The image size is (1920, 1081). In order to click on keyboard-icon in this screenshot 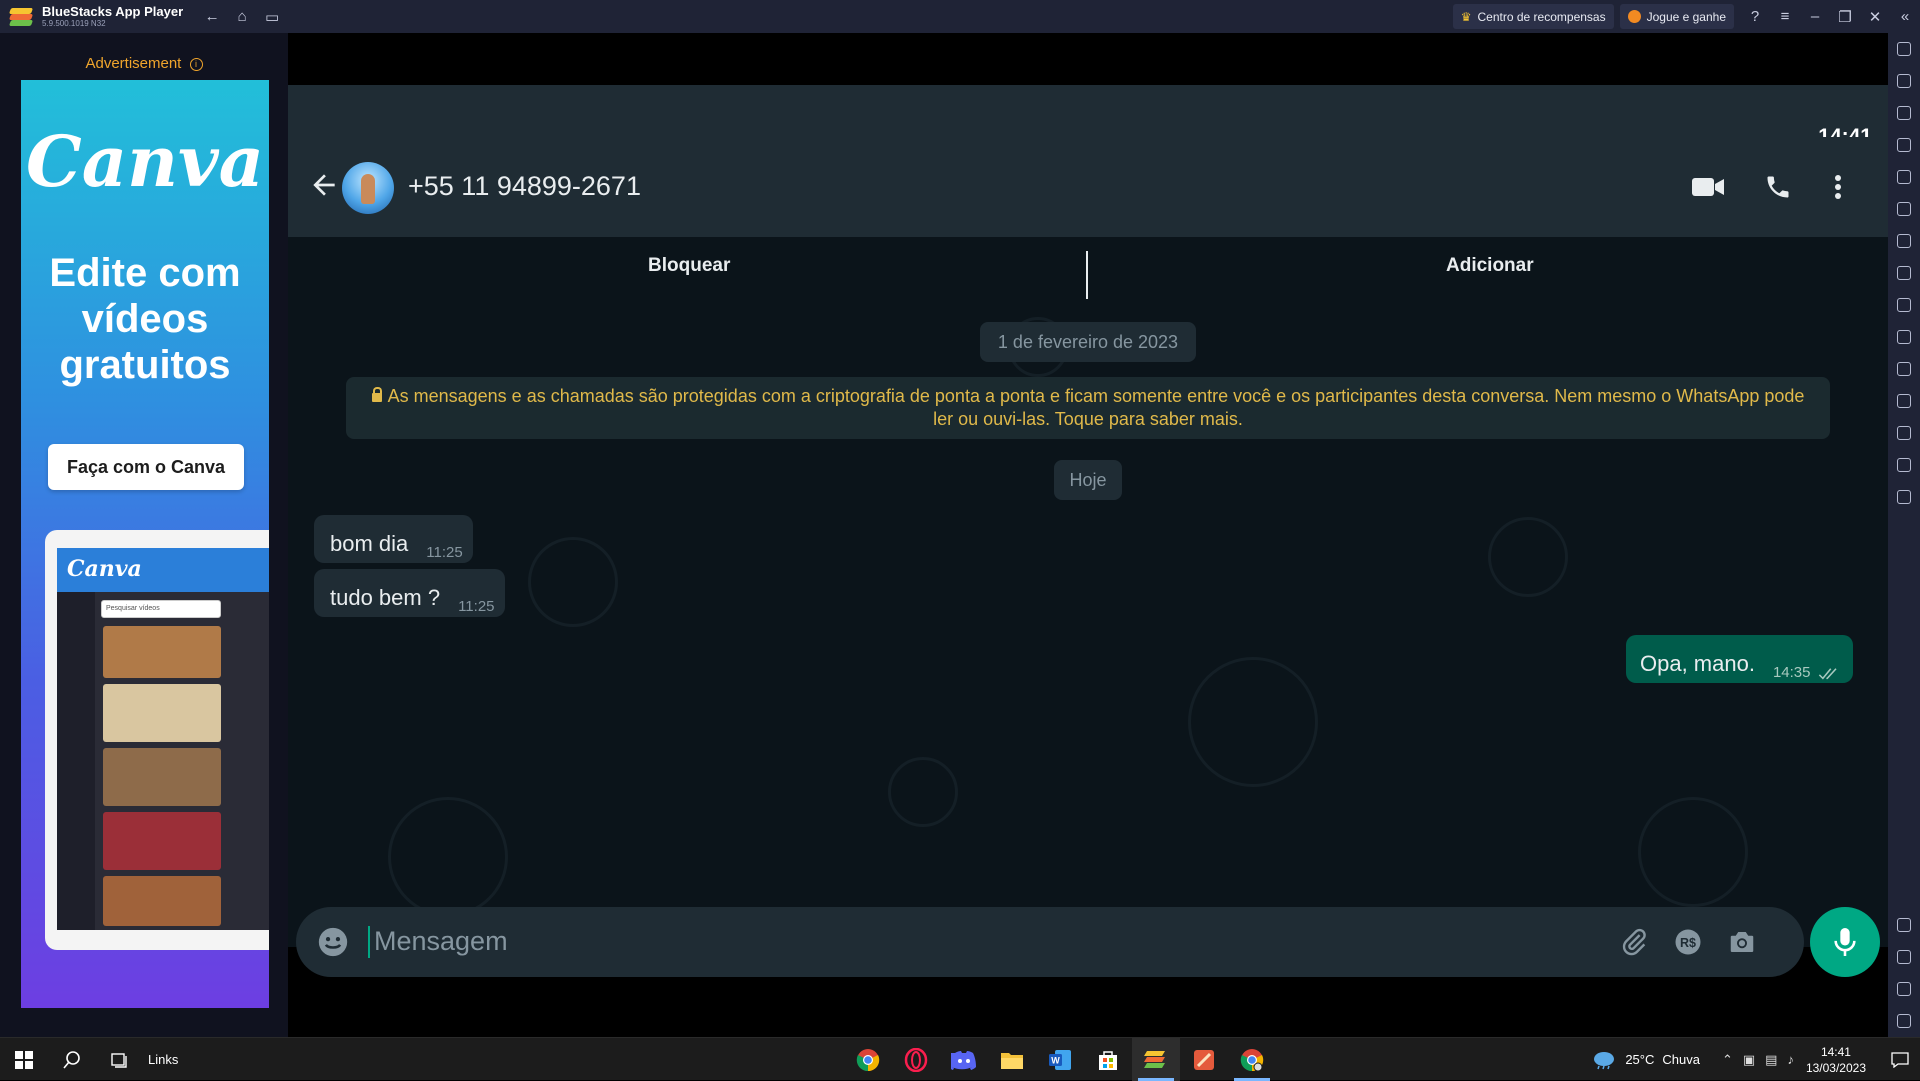, I will do `click(1904, 145)`.